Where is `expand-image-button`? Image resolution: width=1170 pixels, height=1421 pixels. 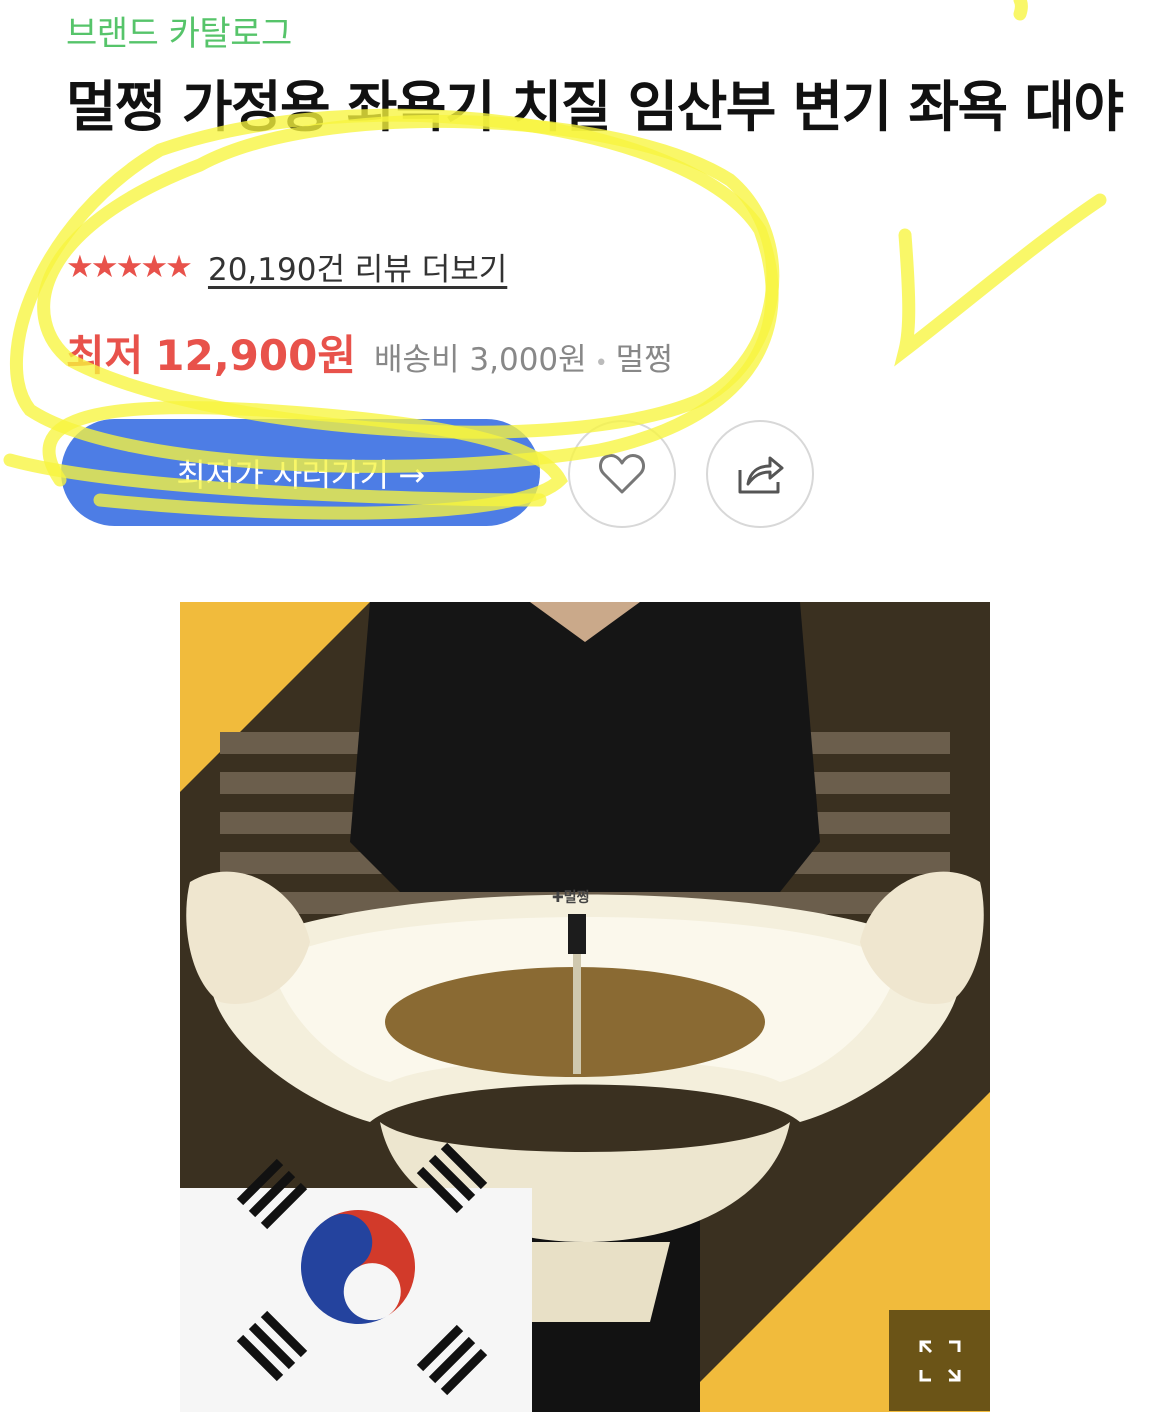 expand-image-button is located at coordinates (939, 1360).